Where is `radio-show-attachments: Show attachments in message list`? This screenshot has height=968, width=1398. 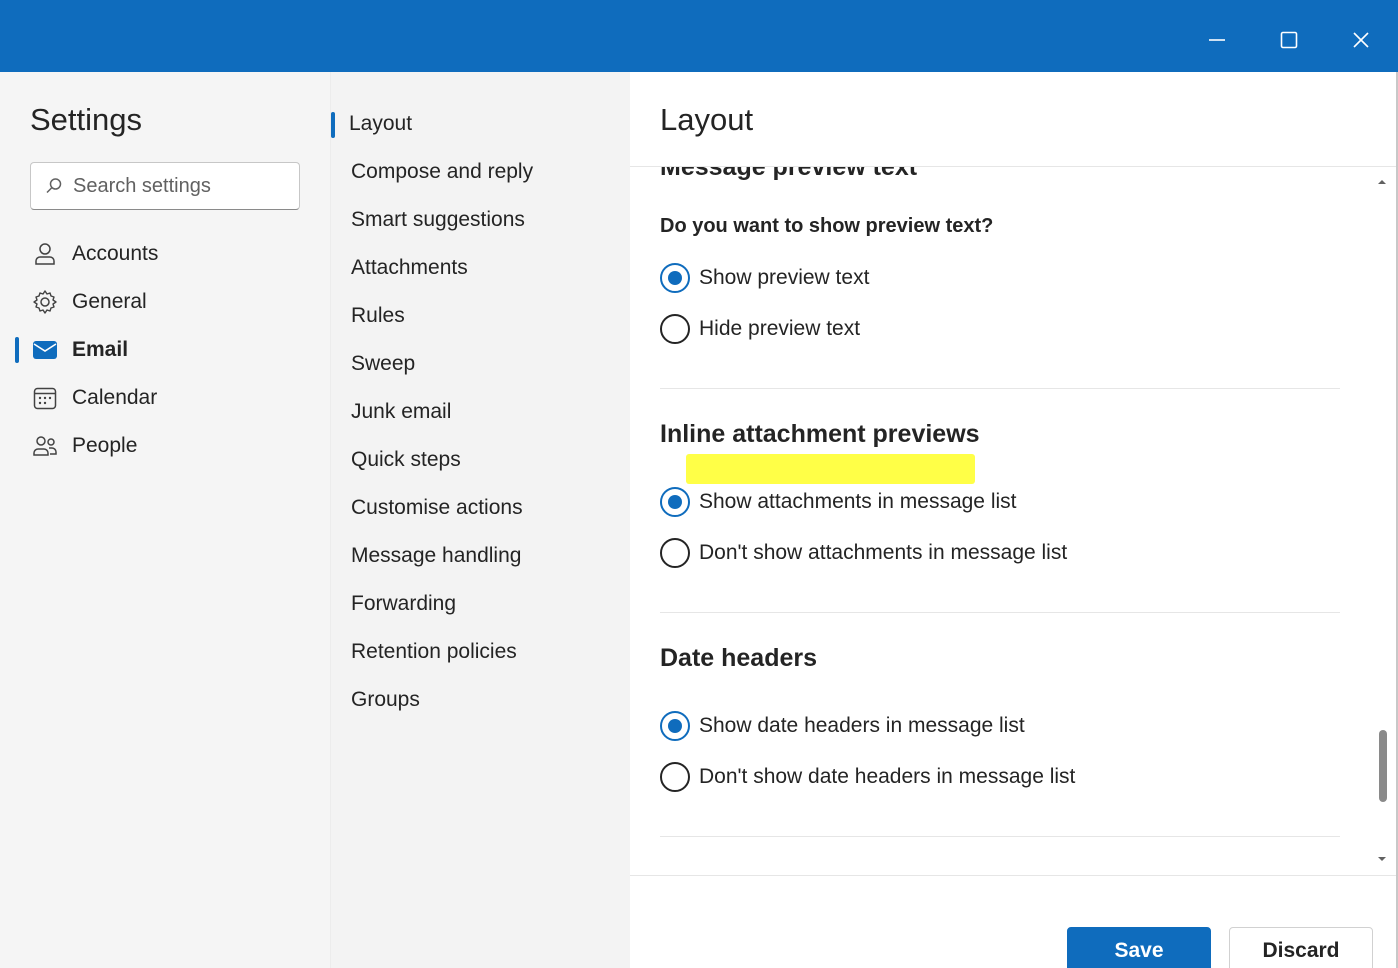
radio-show-attachments: Show attachments in message list is located at coordinates (838, 502).